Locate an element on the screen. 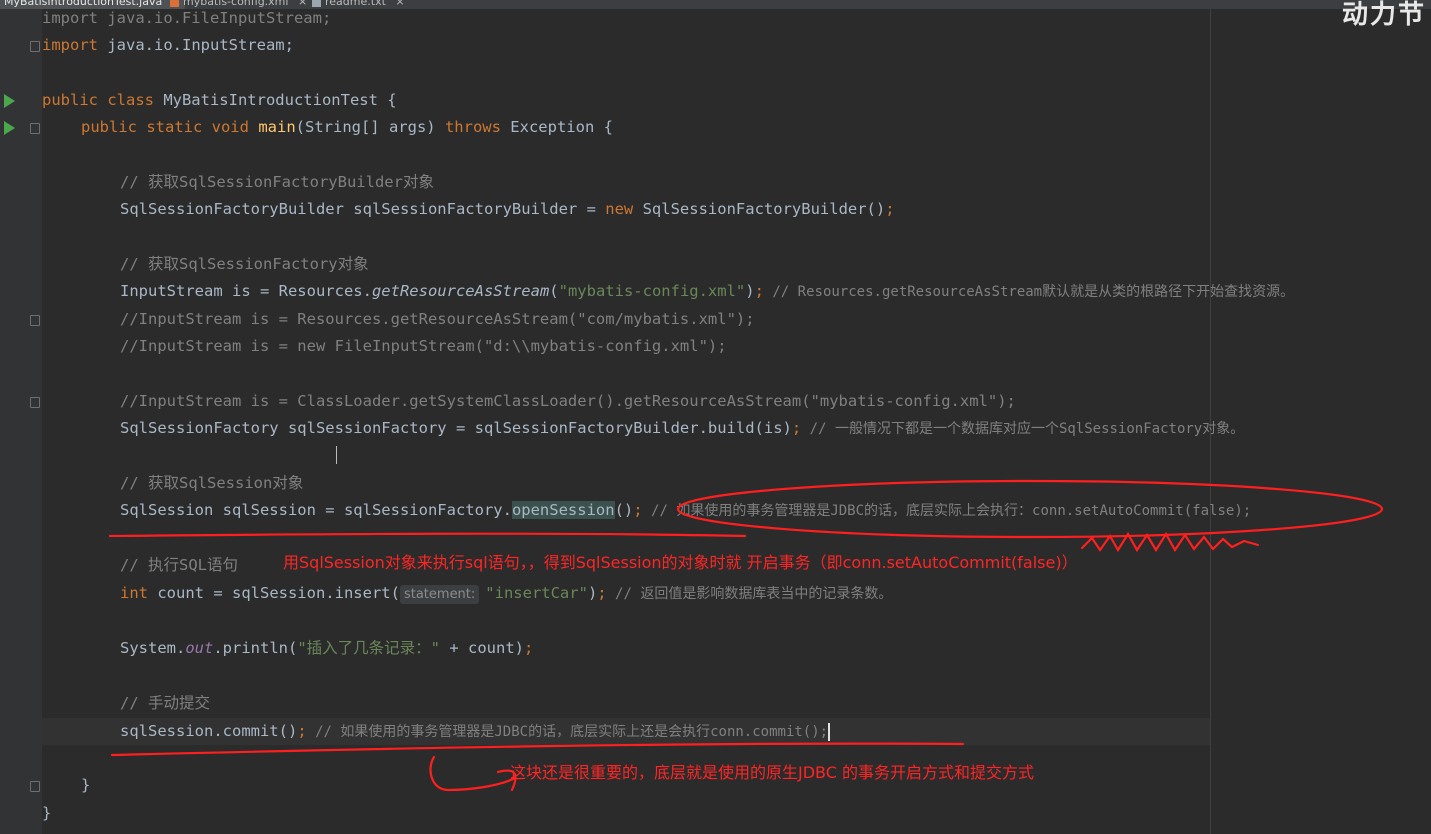  code-line: import java.io.InputStream; is located at coordinates (168, 45).